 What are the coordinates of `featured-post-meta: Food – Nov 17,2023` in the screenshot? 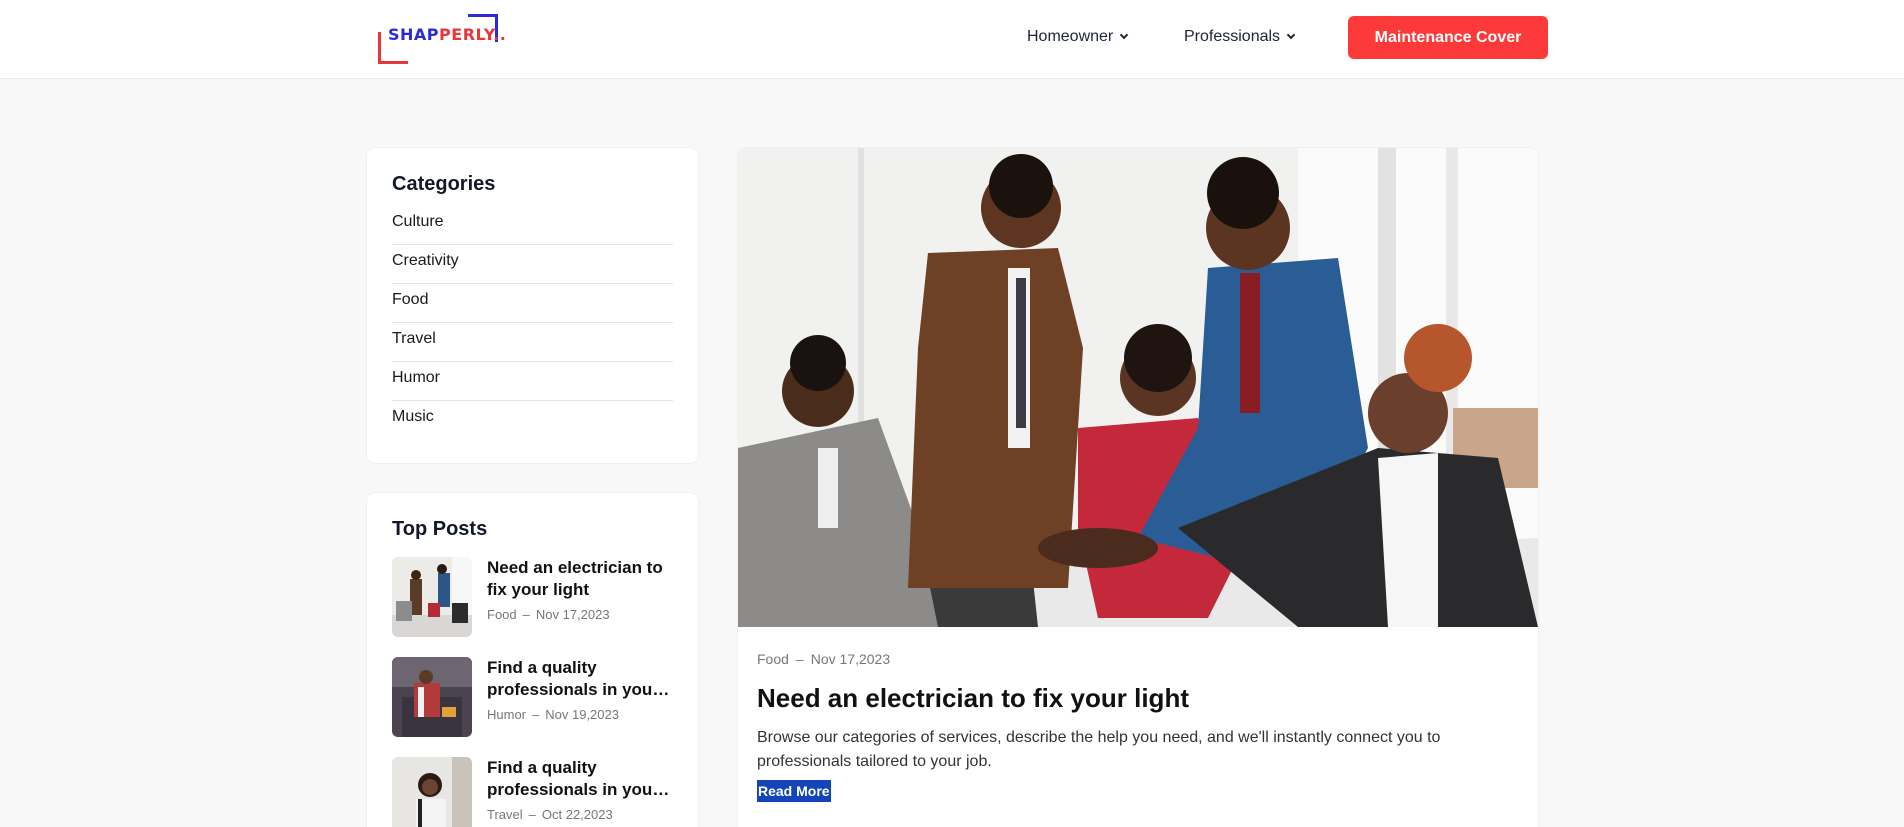 It's located at (1137, 659).